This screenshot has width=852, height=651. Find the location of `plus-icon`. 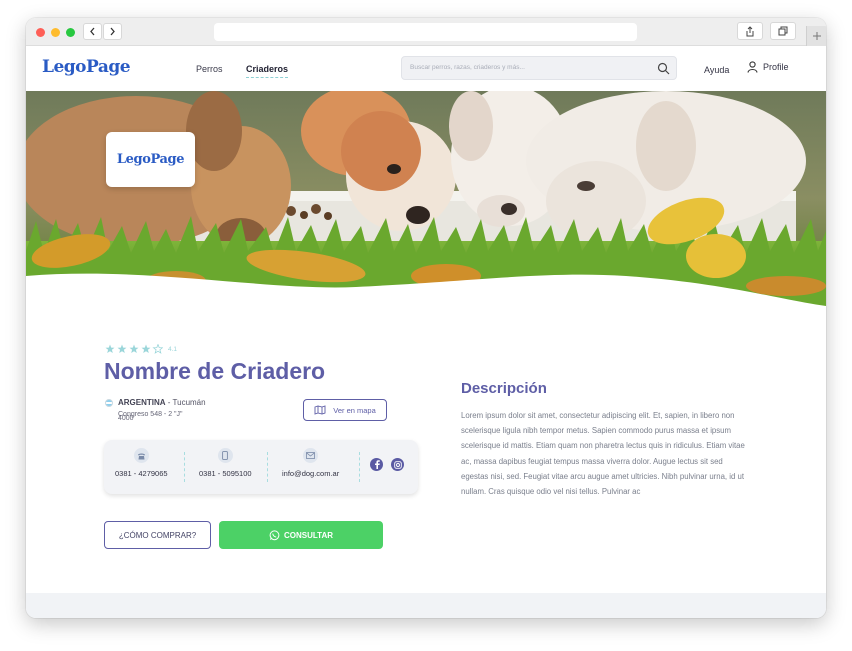

plus-icon is located at coordinates (816, 36).